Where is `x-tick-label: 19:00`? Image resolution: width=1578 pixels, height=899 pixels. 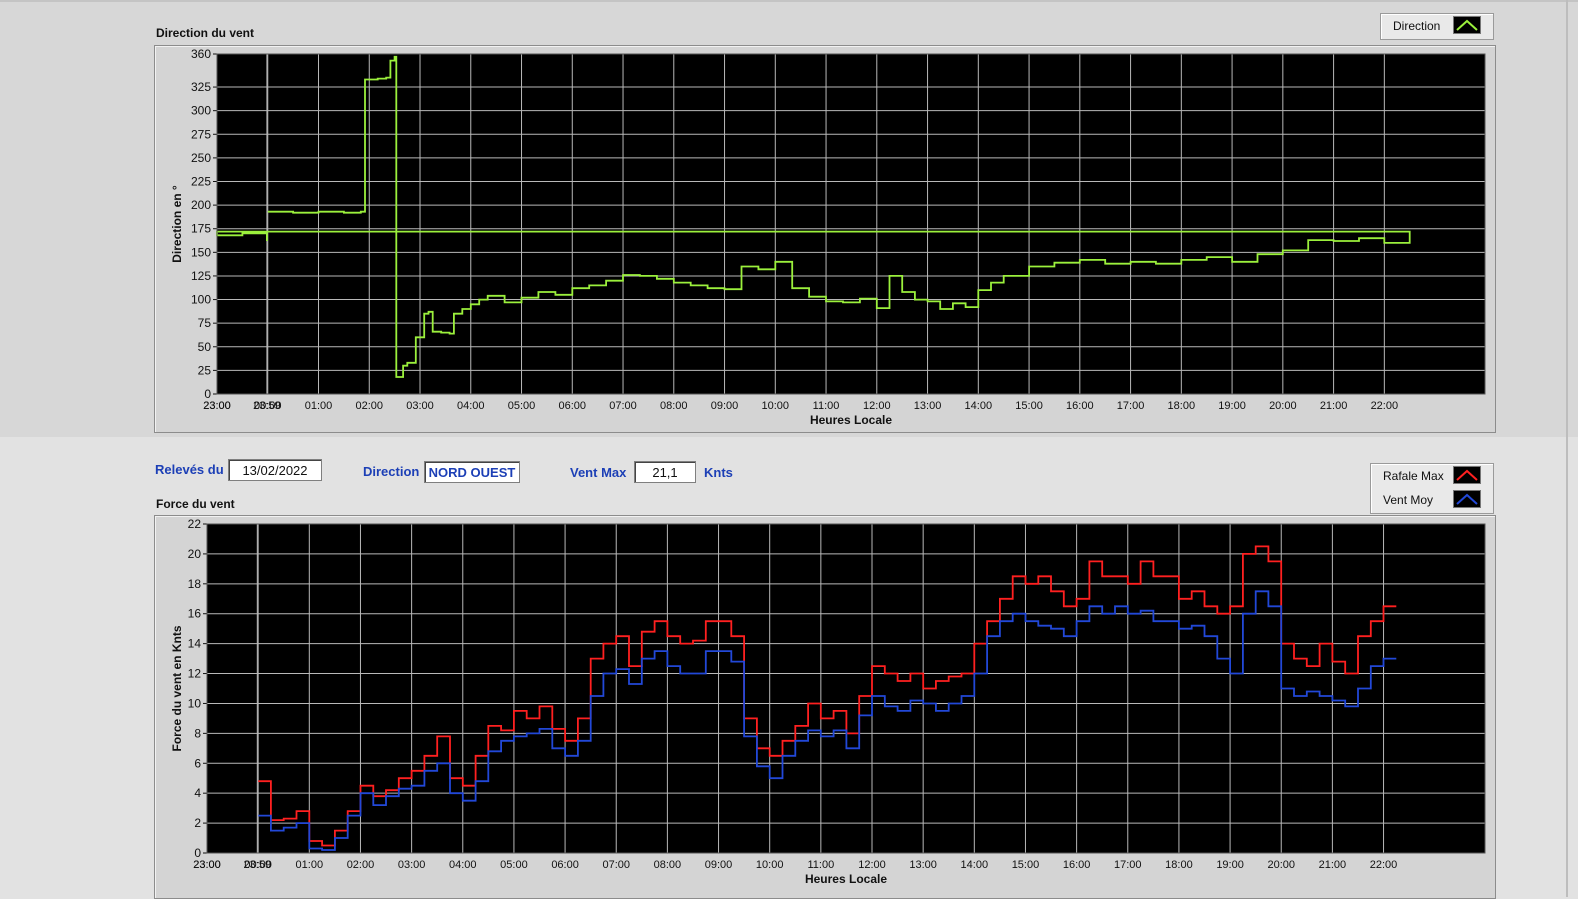
x-tick-label: 19:00 is located at coordinates (1230, 865).